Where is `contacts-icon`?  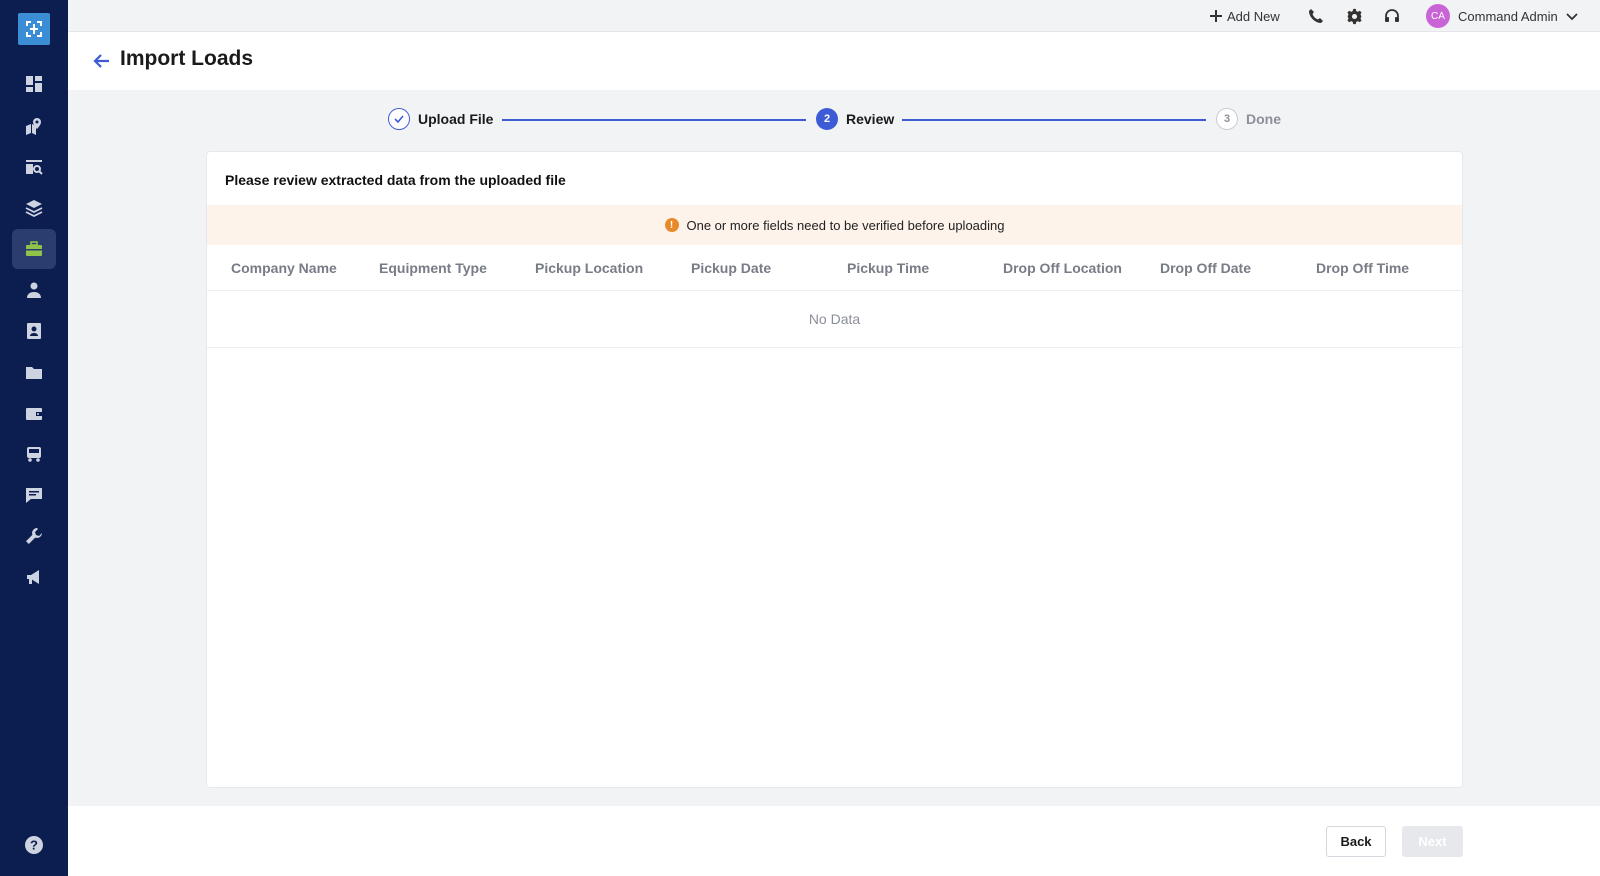
contacts-icon is located at coordinates (34, 331).